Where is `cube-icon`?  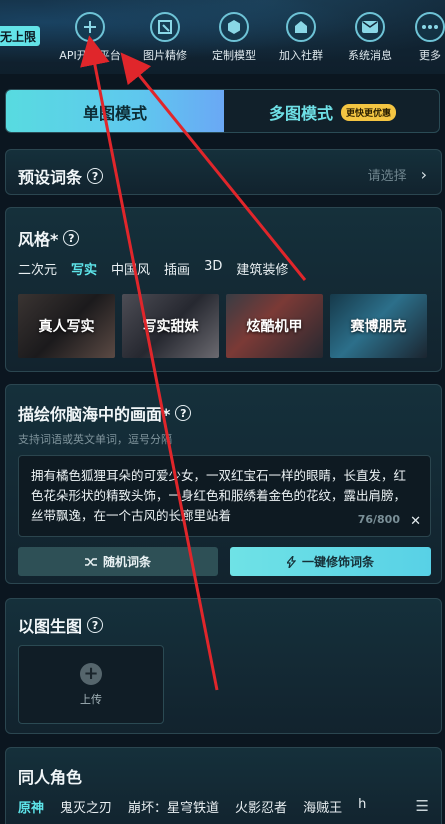
cube-icon is located at coordinates (234, 27).